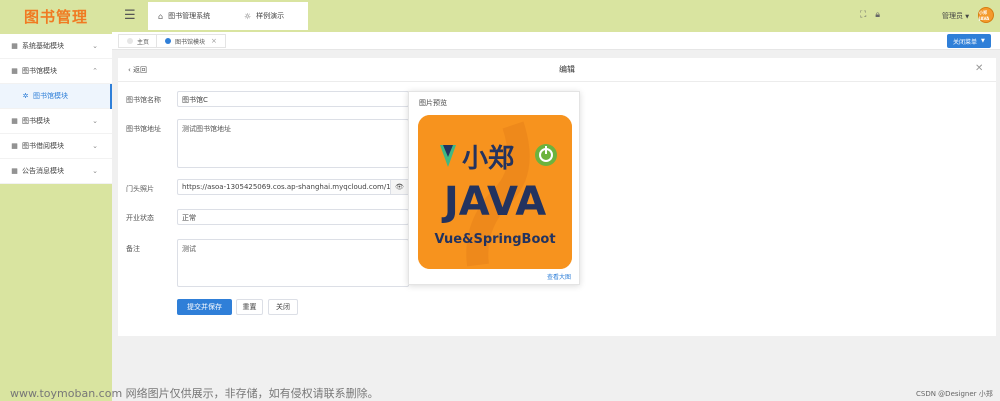 The width and height of the screenshot is (1000, 401). Describe the element at coordinates (877, 15) in the screenshot. I see `lock-icon: 🔒︎` at that location.